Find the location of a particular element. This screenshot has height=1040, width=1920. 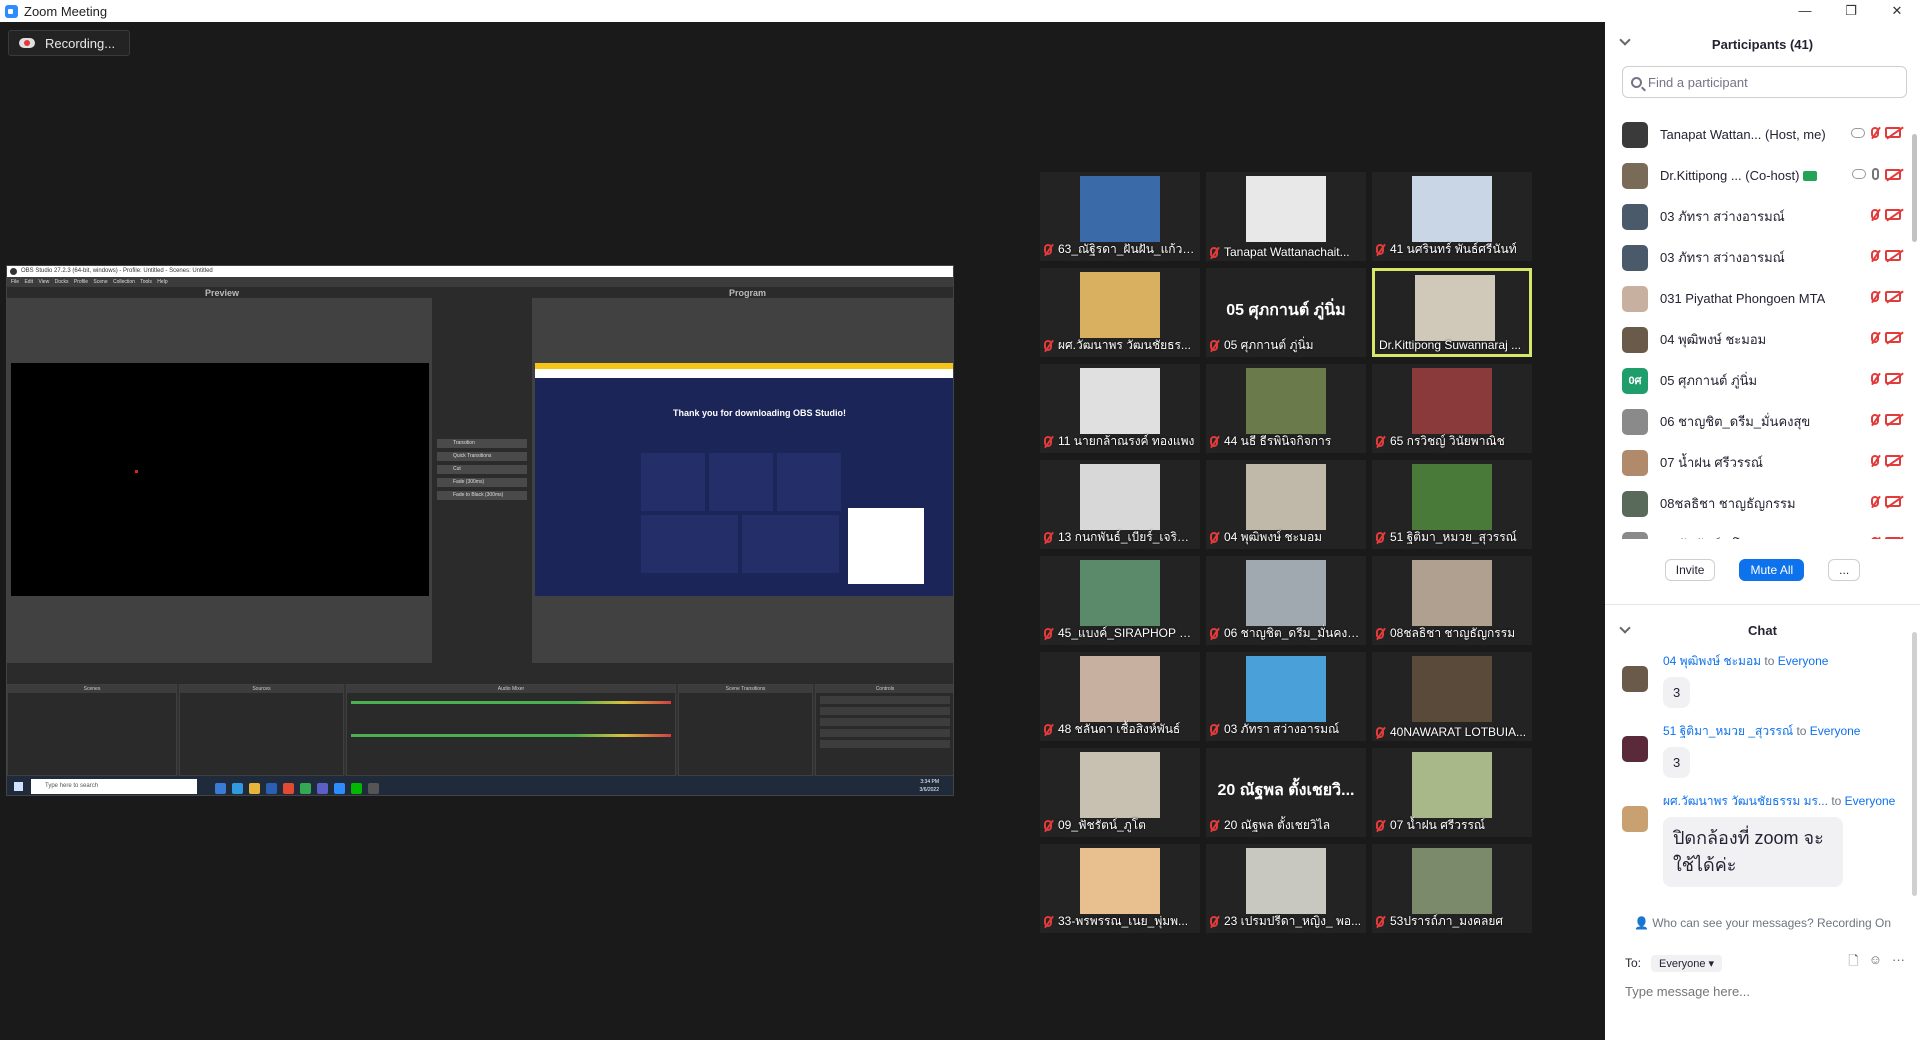

invite-button: Invite is located at coordinates (1690, 570).